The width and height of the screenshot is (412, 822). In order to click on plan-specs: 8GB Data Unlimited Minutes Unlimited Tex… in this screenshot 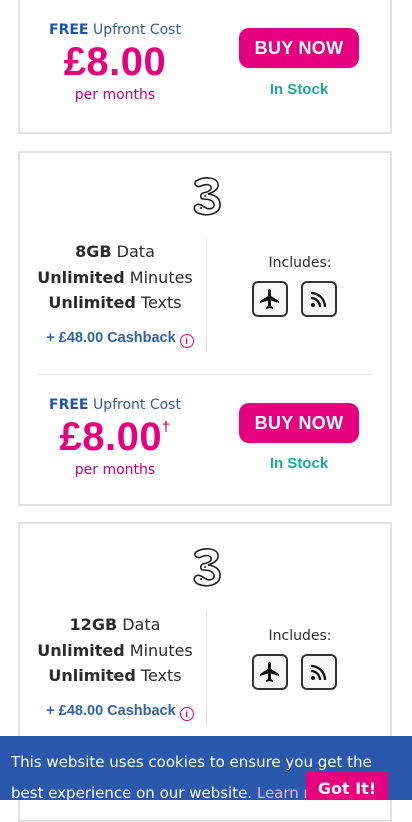, I will do `click(115, 277)`.